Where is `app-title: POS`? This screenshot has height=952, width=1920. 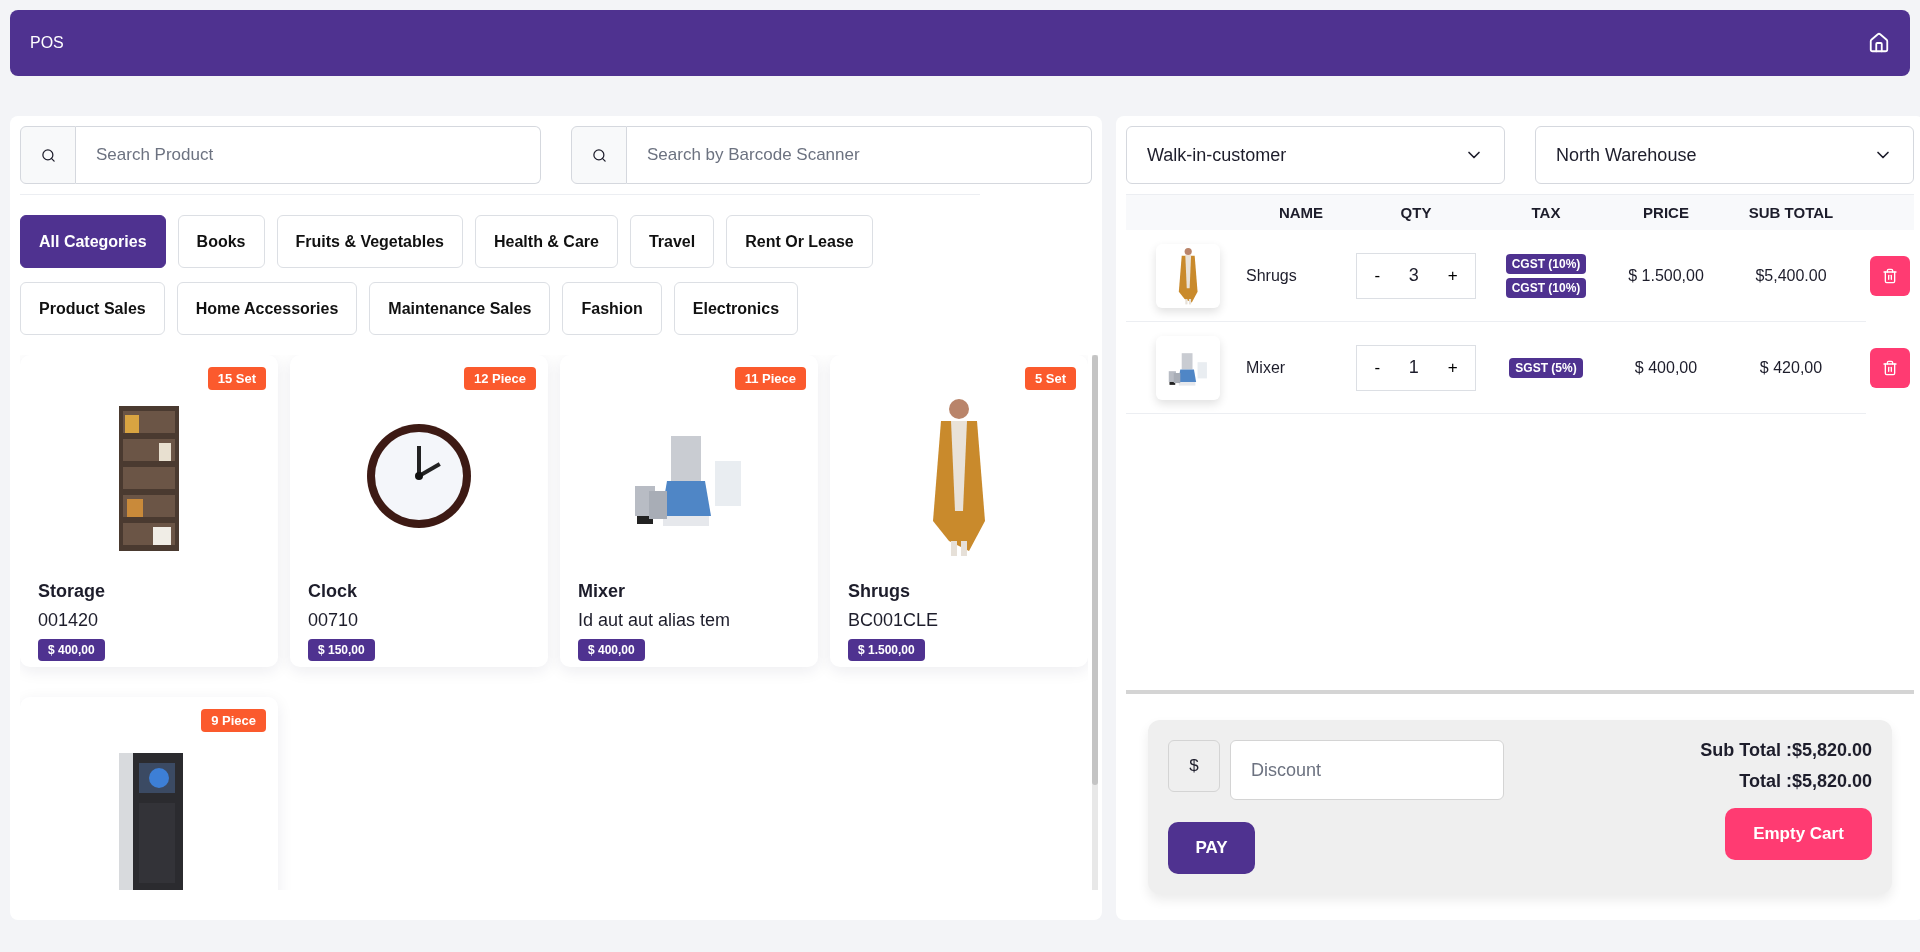 app-title: POS is located at coordinates (47, 43).